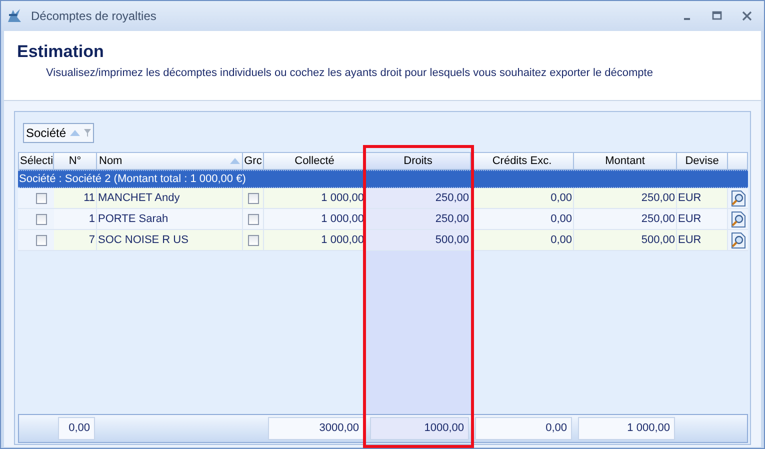 This screenshot has width=765, height=449. Describe the element at coordinates (139, 198) in the screenshot. I see `table-cell-text: MANCHET Andy` at that location.